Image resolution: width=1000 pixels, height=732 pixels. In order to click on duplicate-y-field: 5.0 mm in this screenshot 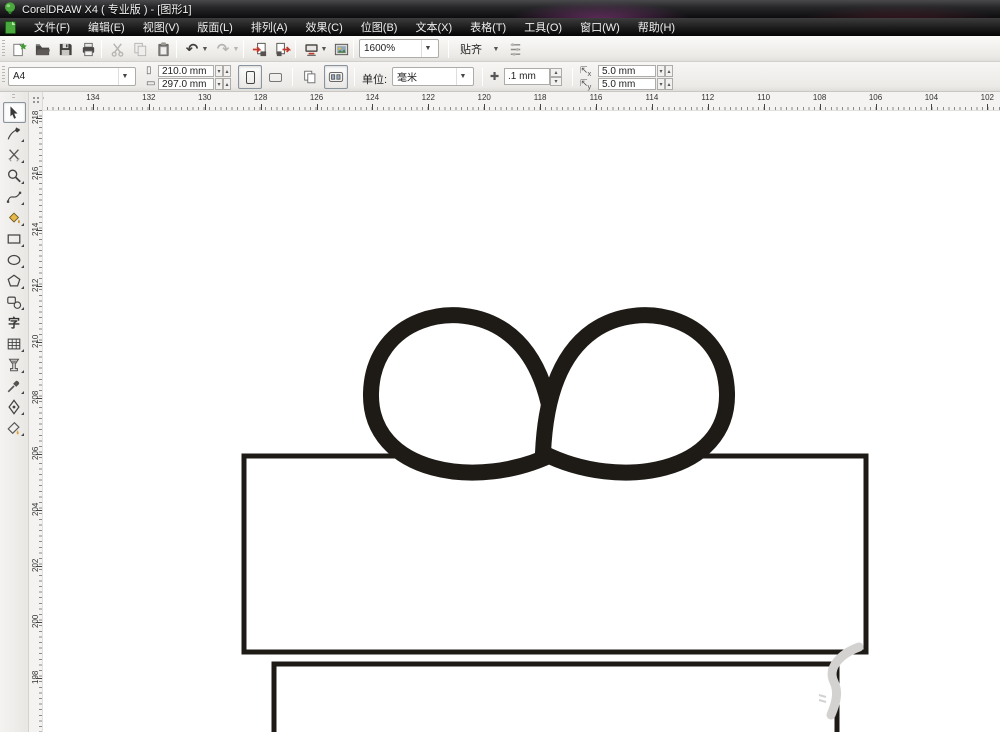, I will do `click(627, 84)`.